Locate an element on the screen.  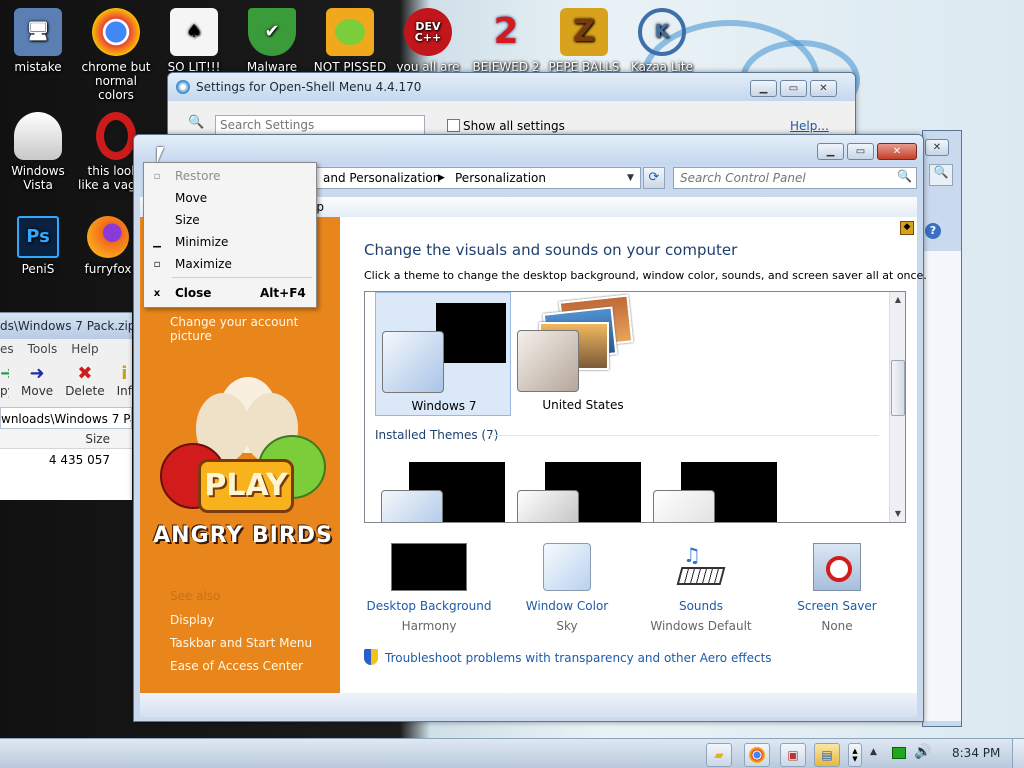
row-size: 4 435 057 is located at coordinates (79, 460).